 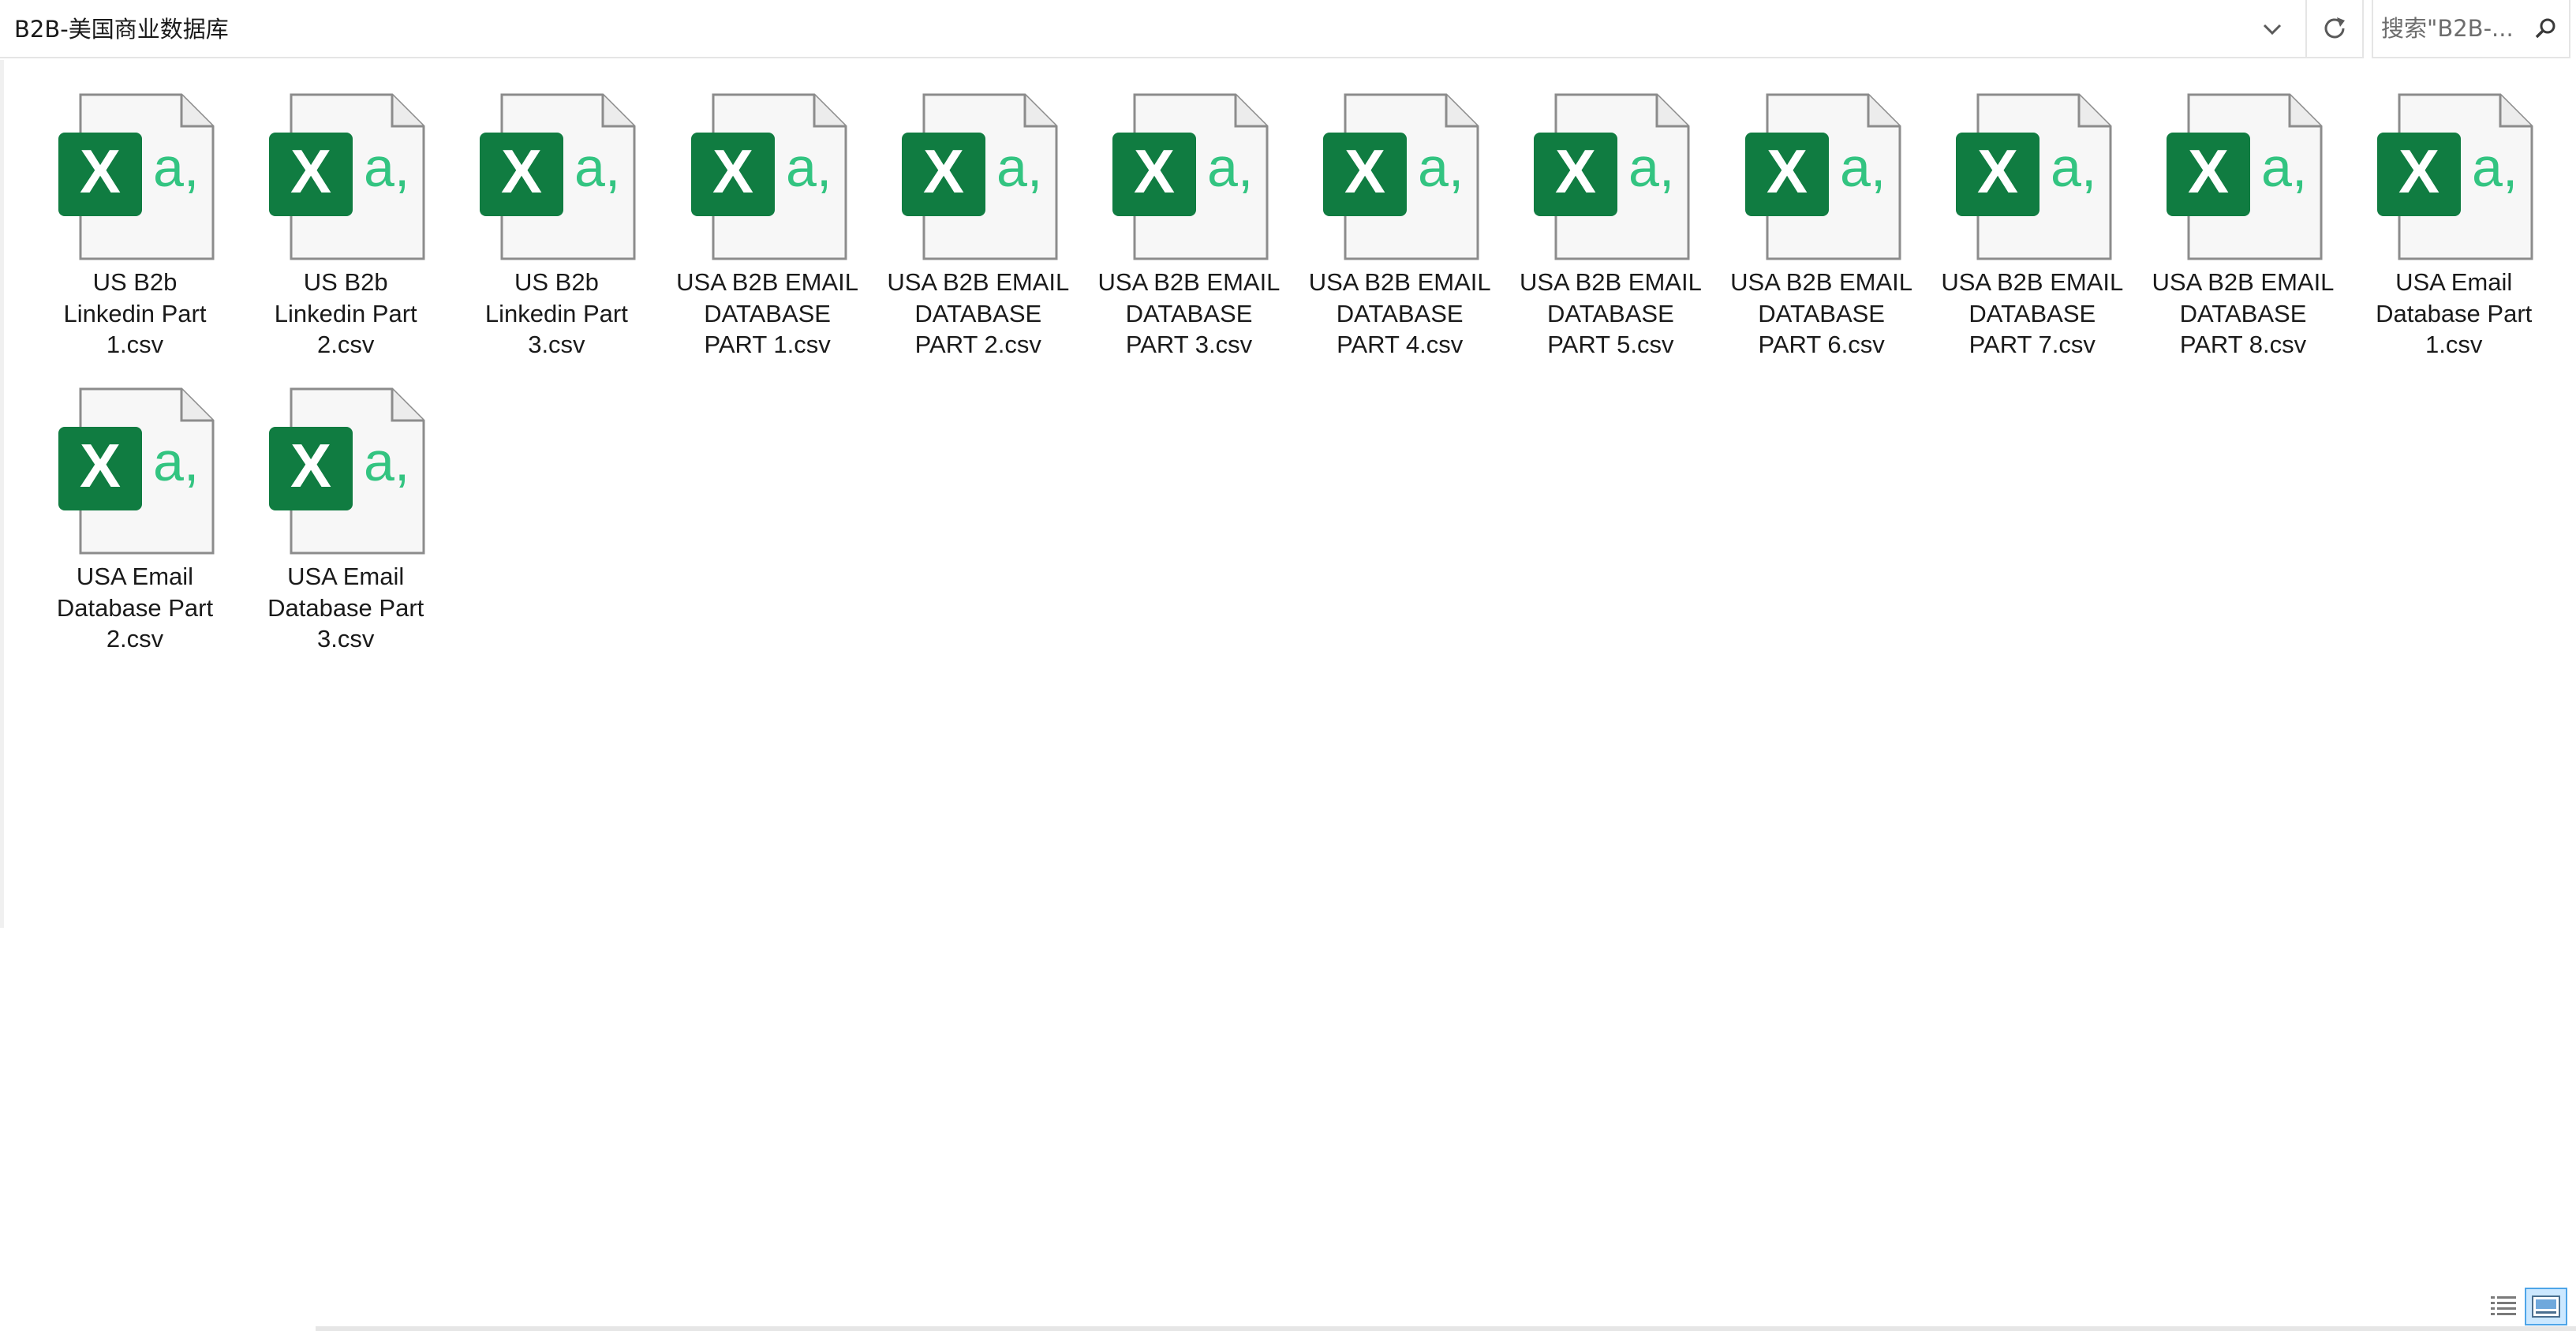 I want to click on pane-left-edge, so click(x=2, y=494).